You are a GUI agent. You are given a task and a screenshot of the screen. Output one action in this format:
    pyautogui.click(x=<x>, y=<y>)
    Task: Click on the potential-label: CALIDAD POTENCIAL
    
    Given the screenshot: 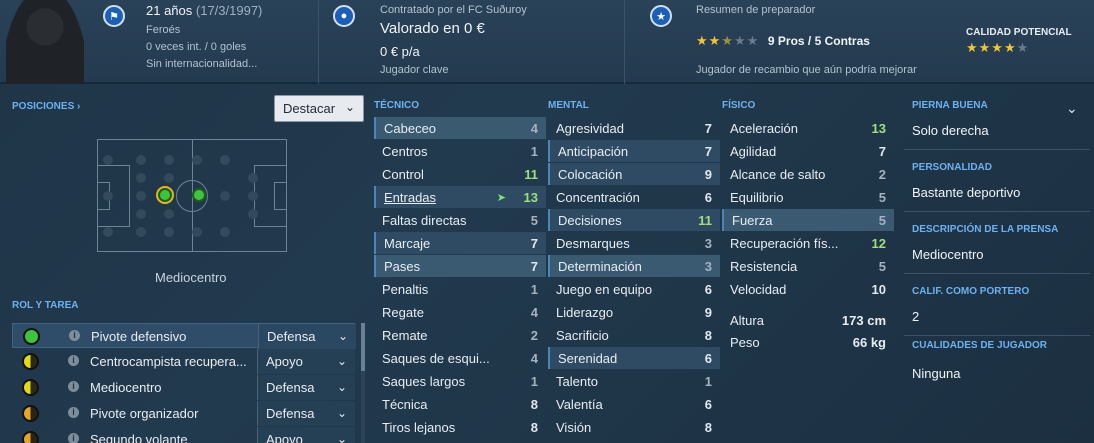 What is the action you would take?
    pyautogui.click(x=1019, y=32)
    